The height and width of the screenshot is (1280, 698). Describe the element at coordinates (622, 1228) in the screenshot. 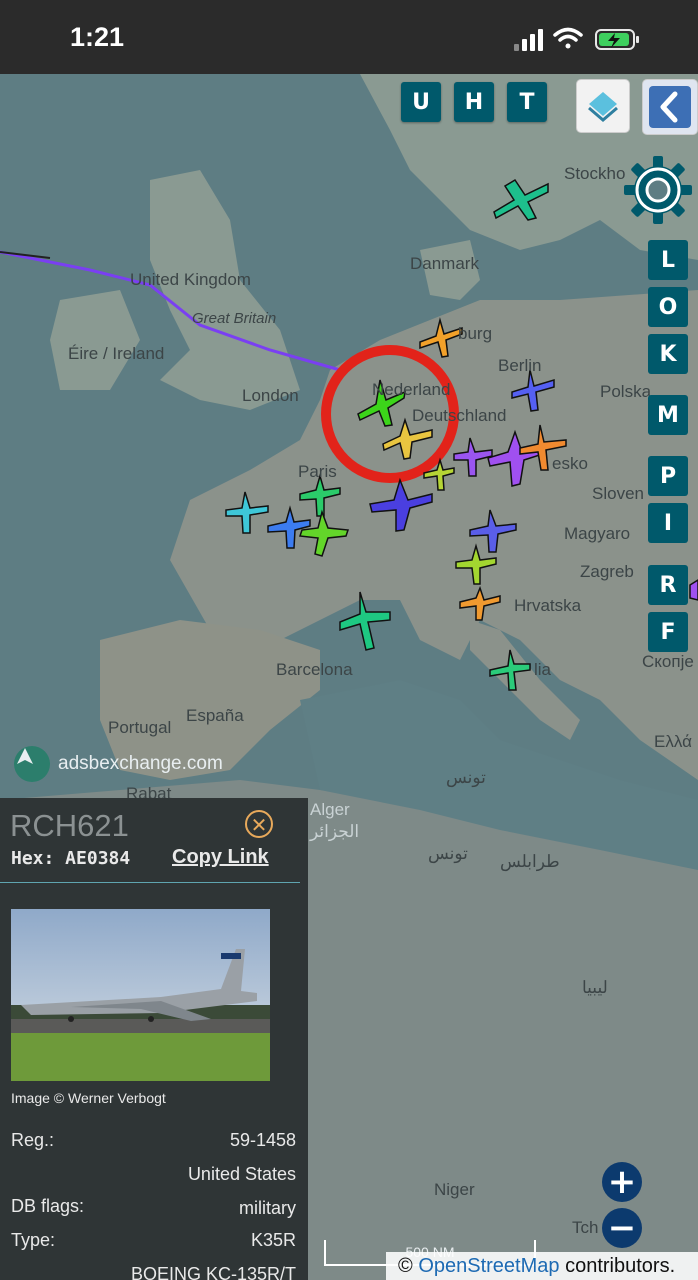

I see `zoom-out-button: −` at that location.